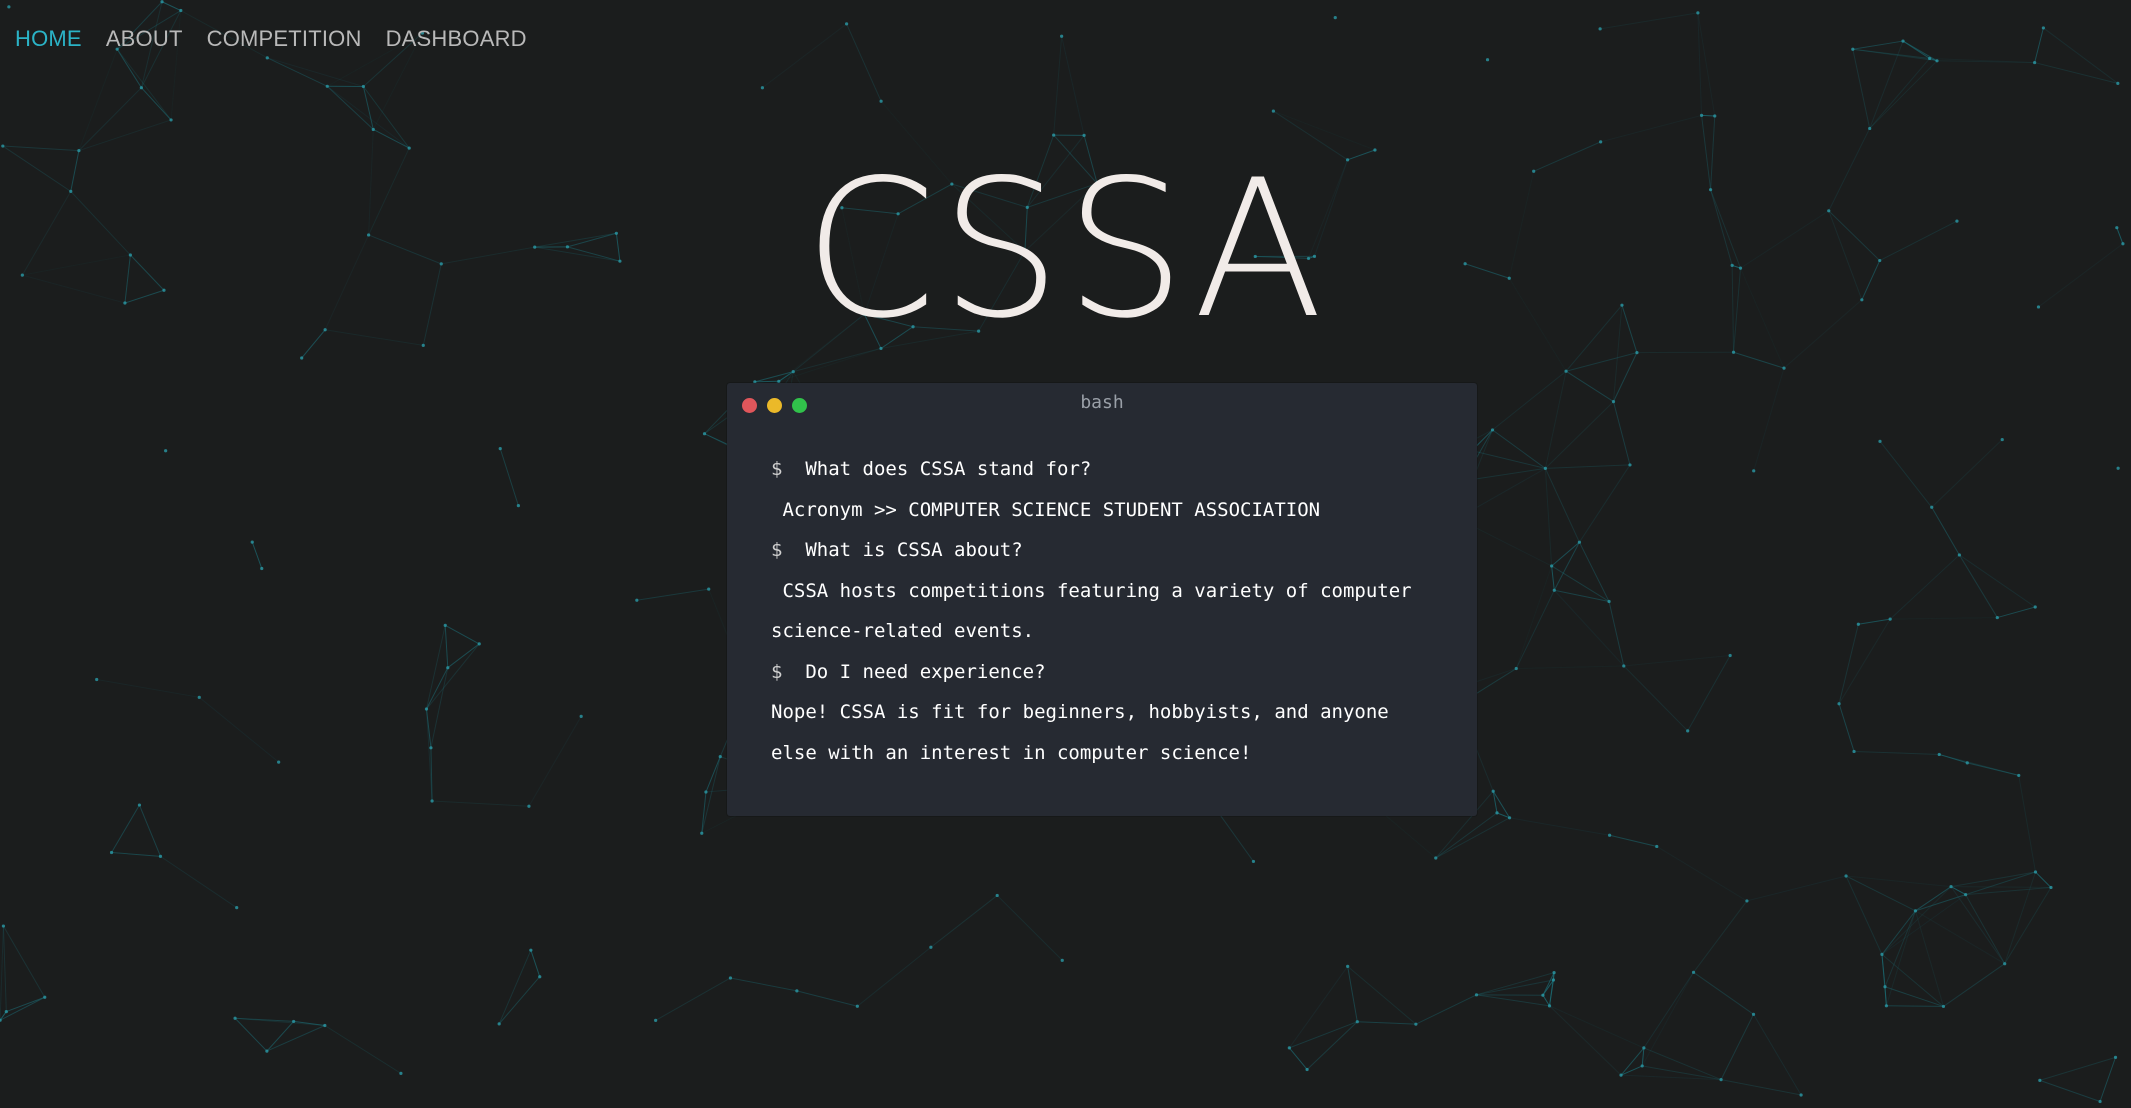  I want to click on nav-competition-link: COMPETITION, so click(284, 39).